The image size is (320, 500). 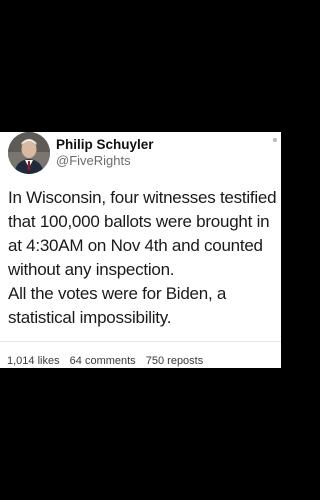 I want to click on post-text-line: that 100,000 ballots were brought in, so click(x=139, y=221).